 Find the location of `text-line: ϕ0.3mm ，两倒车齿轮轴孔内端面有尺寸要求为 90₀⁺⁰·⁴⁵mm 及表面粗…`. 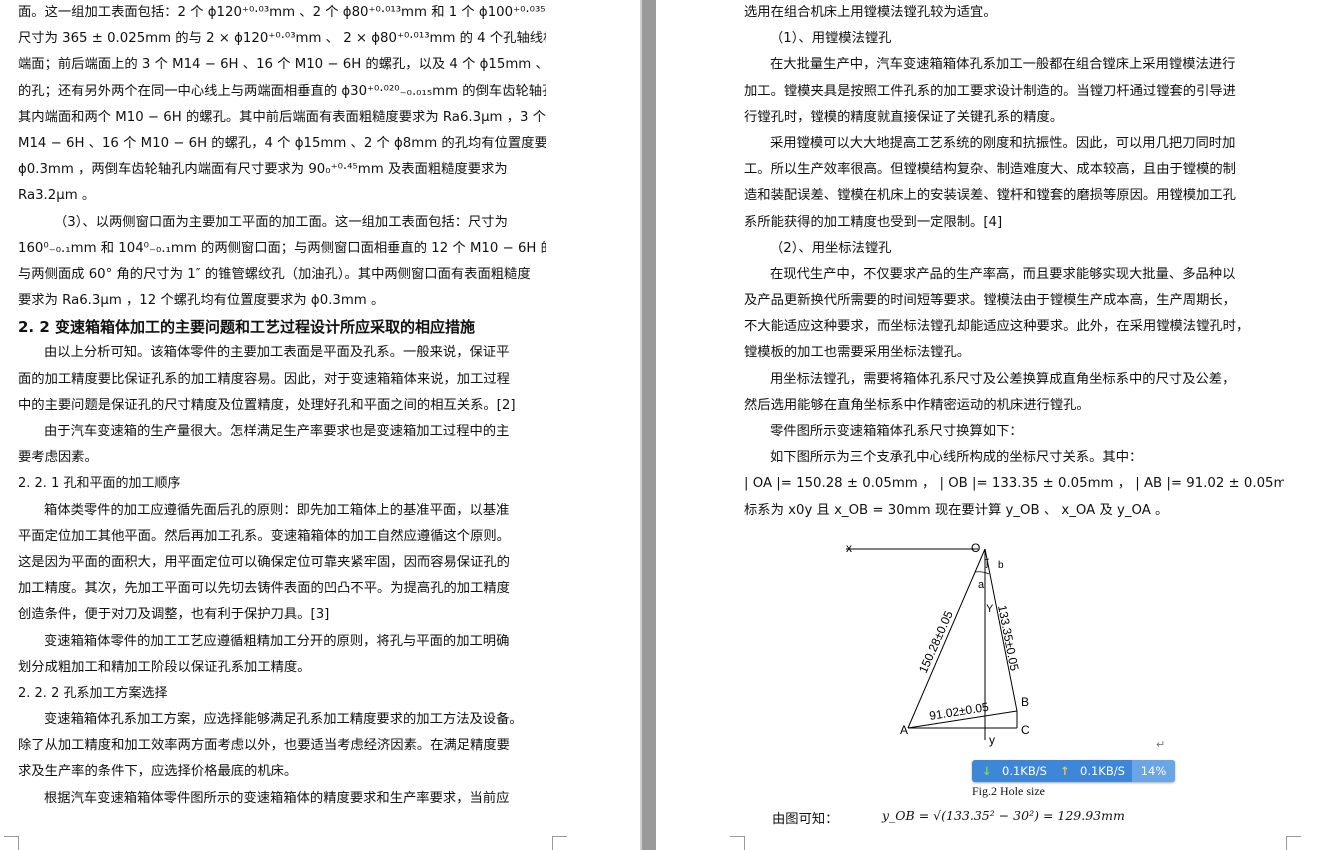

text-line: ϕ0.3mm ，两倒车齿轮轴孔内端面有尺寸要求为 90₀⁺⁰·⁴⁵mm 及表面粗… is located at coordinates (263, 170).